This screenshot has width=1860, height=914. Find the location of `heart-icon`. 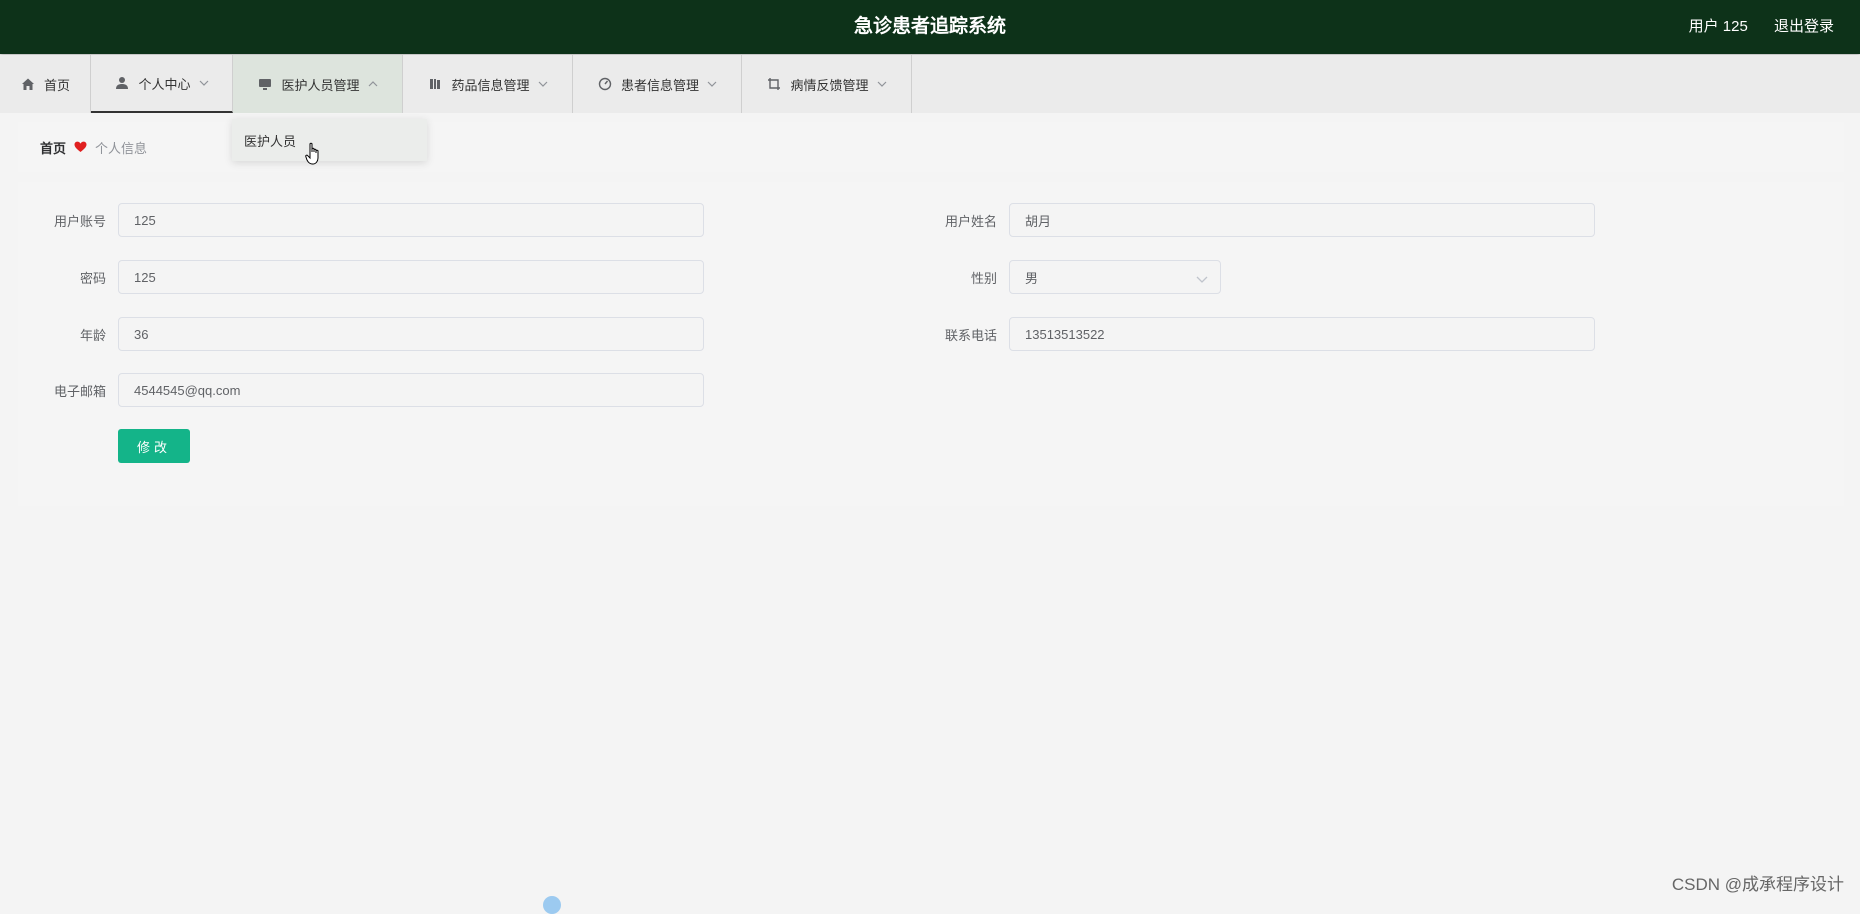

heart-icon is located at coordinates (80, 147).